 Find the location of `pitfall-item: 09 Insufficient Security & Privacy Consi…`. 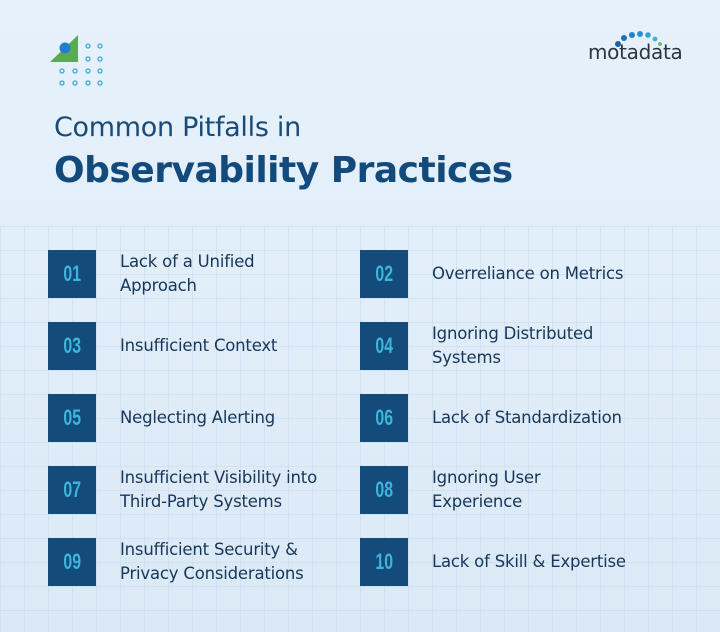

pitfall-item: 09 Insufficient Security & Privacy Consi… is located at coordinates (203, 562).